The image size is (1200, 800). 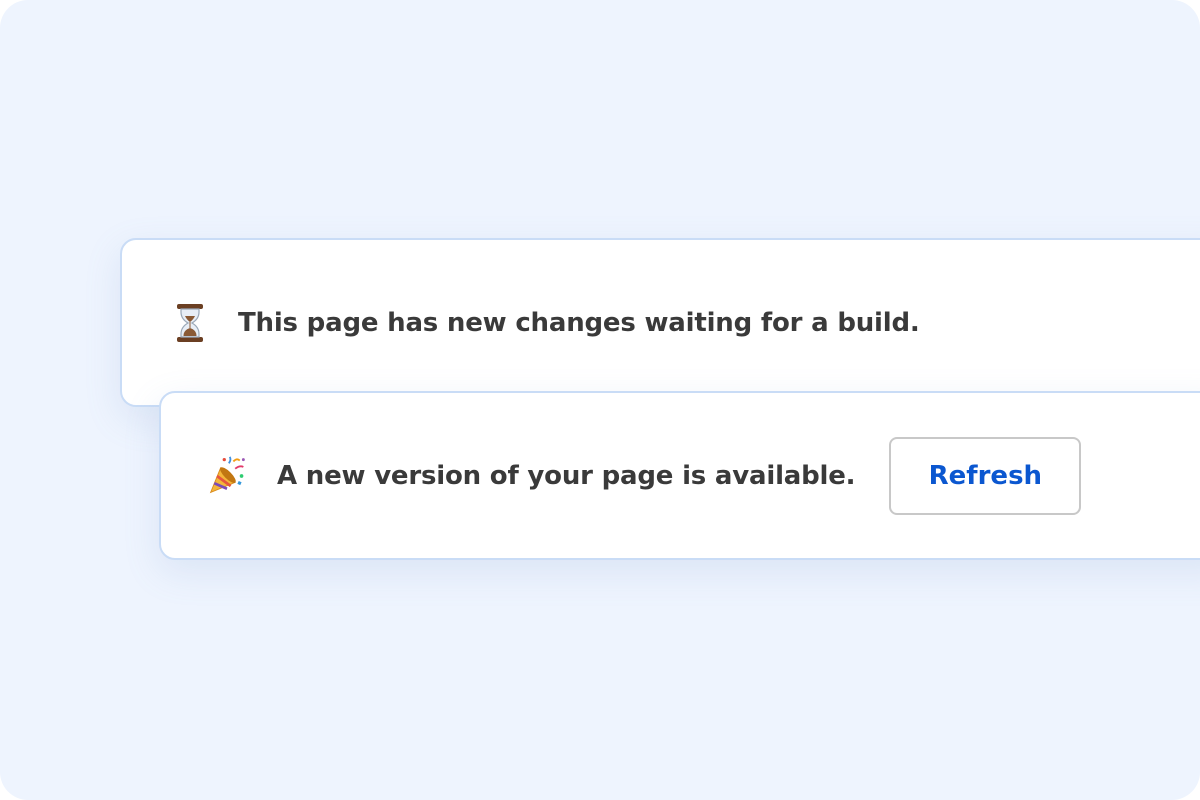 What do you see at coordinates (227, 475) in the screenshot?
I see `party-popper-icon` at bounding box center [227, 475].